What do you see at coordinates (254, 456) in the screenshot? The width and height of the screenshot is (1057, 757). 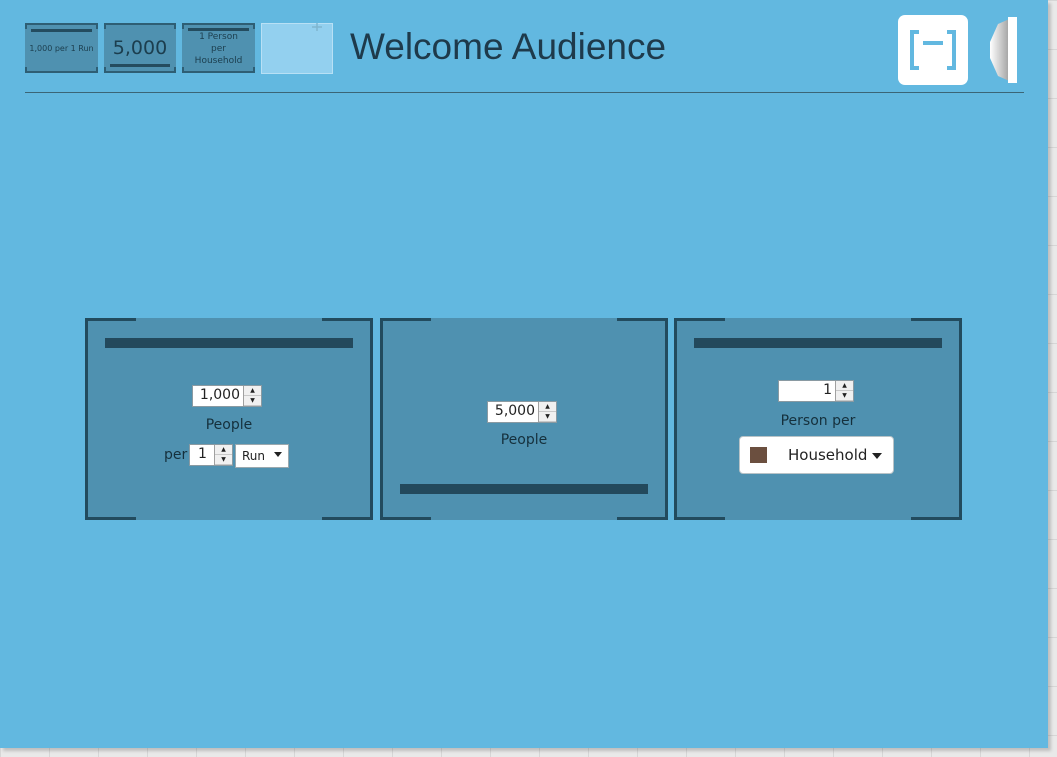 I see `select-value: Run` at bounding box center [254, 456].